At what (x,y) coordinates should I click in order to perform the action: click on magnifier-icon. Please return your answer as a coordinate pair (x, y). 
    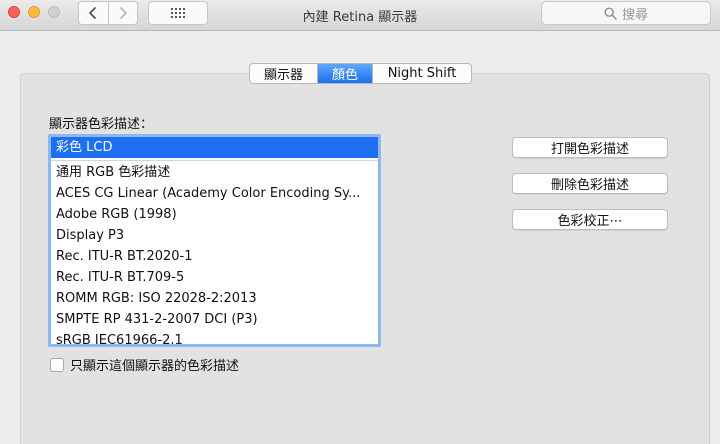
    Looking at the image, I should click on (610, 13).